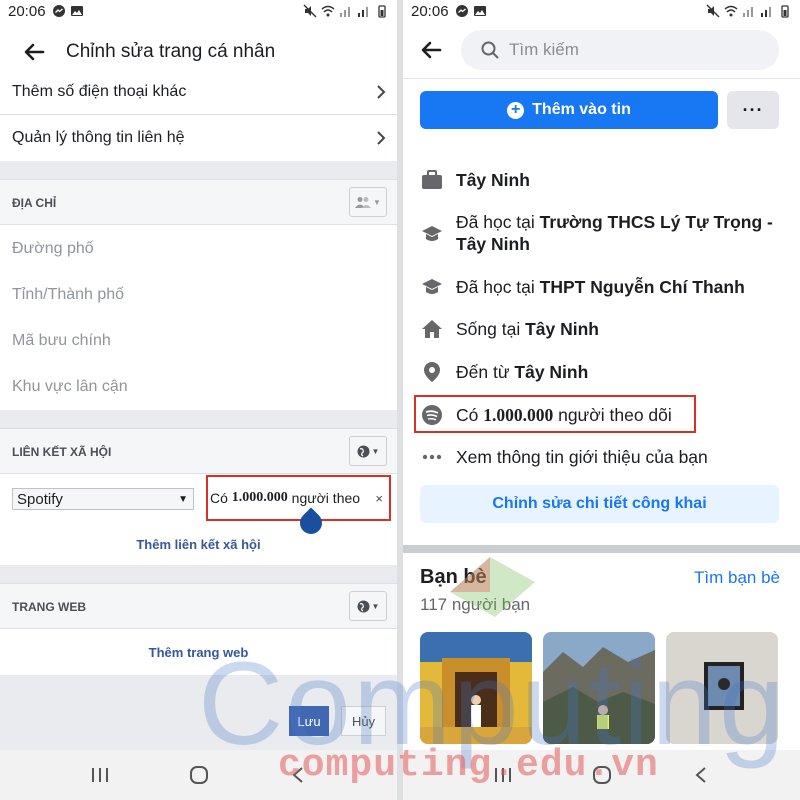 This screenshot has height=800, width=800. What do you see at coordinates (70, 387) in the screenshot?
I see `neighborhood-field: Khu vực lân cận` at bounding box center [70, 387].